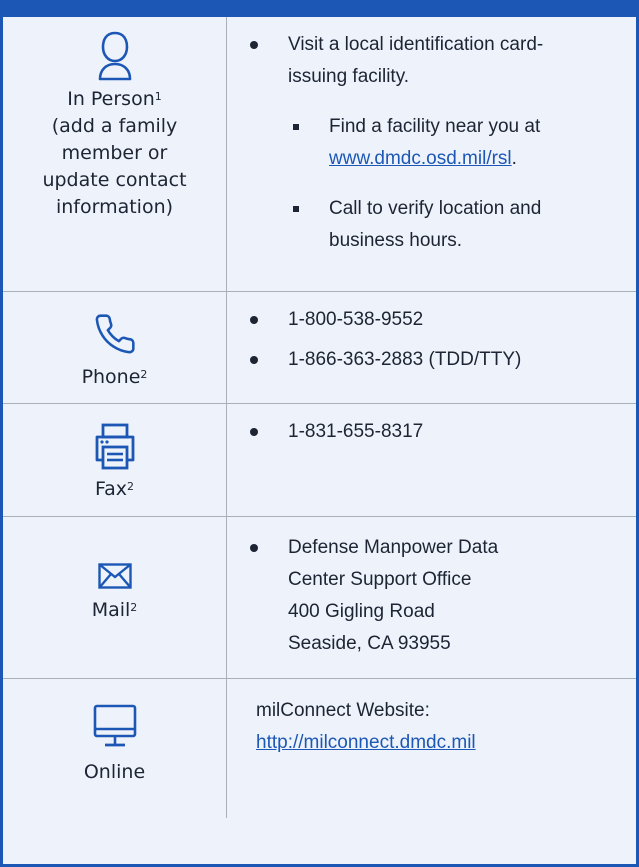  I want to click on phone-label: Phone, so click(111, 377).